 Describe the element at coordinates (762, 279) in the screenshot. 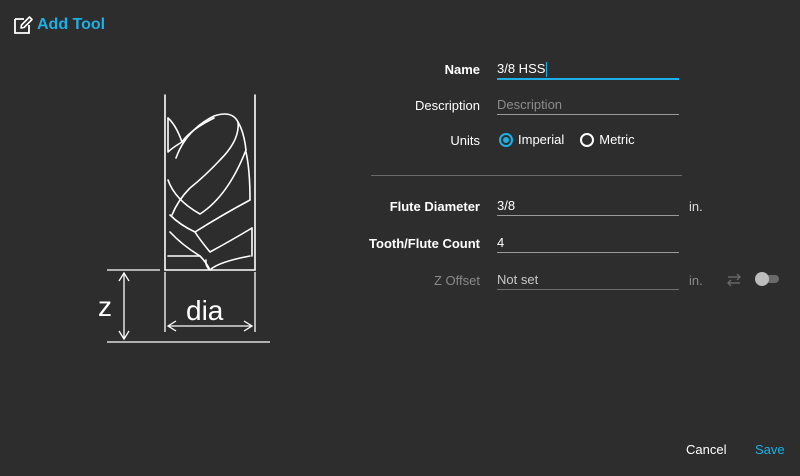

I see `toggle-knob` at that location.